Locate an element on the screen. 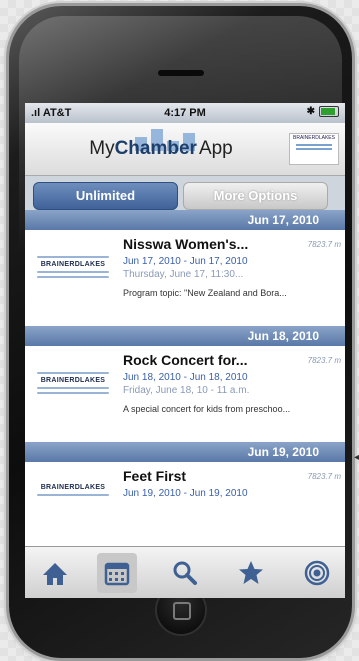 This screenshot has height=661, width=359. event-dates: Jun 19, 2010 - Jun 19, 2010 is located at coordinates (185, 493).